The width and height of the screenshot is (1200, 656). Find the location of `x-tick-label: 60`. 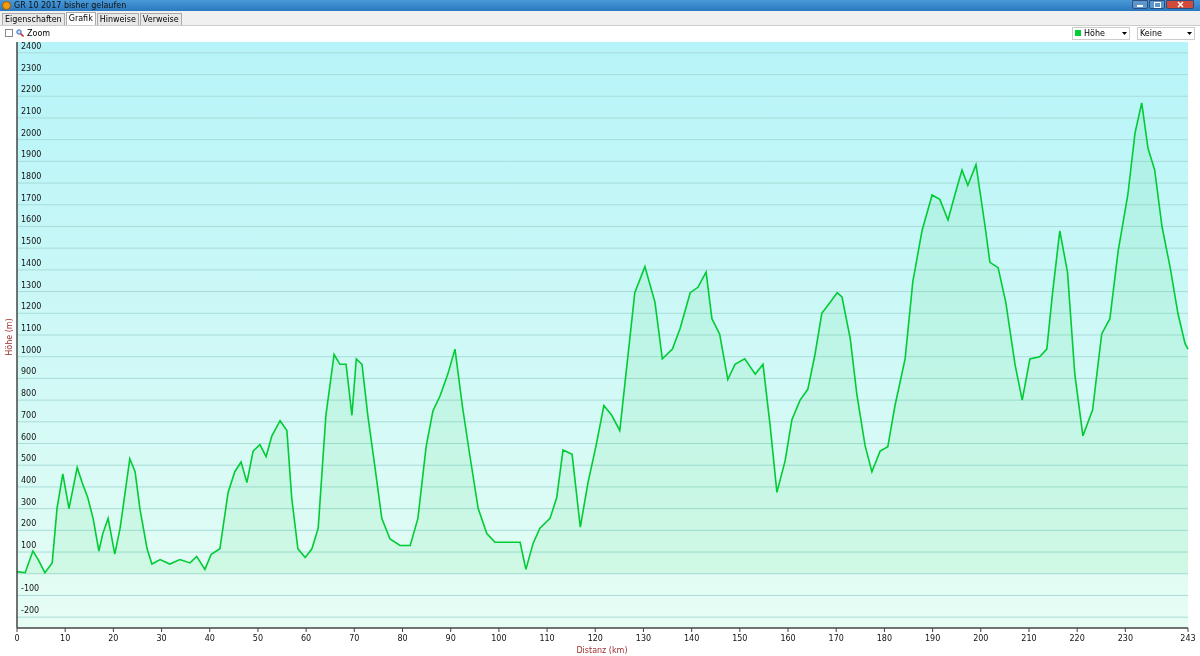

x-tick-label: 60 is located at coordinates (306, 638).